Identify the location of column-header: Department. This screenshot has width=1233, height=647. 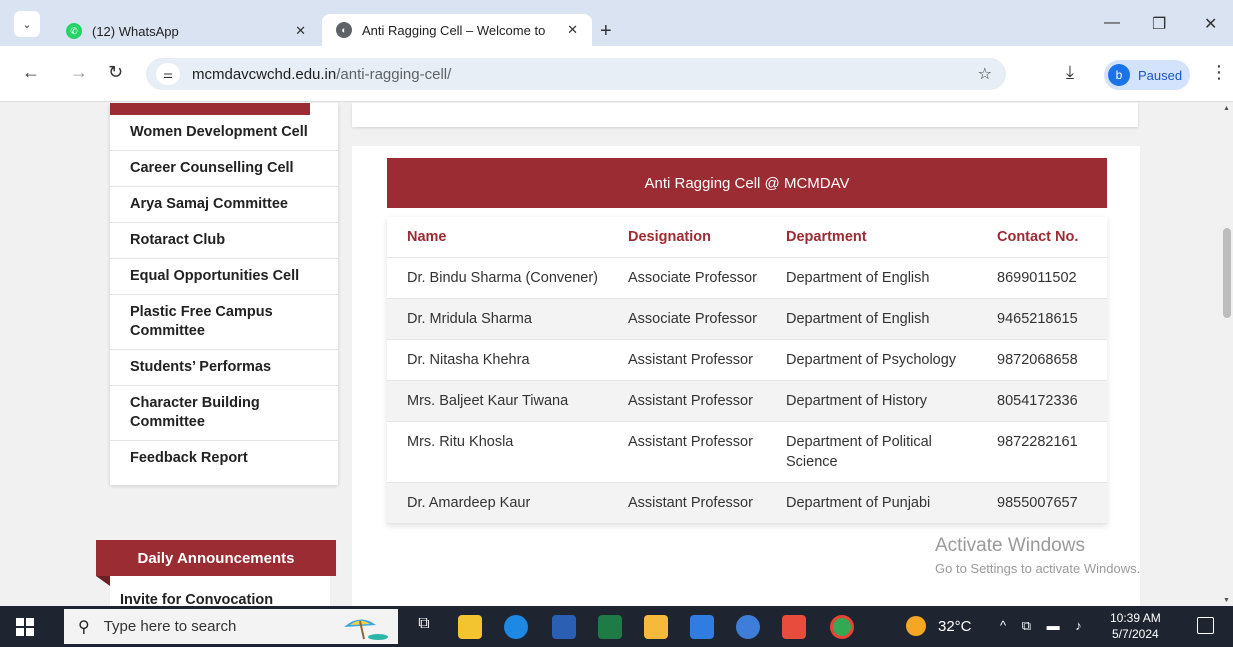
(826, 237).